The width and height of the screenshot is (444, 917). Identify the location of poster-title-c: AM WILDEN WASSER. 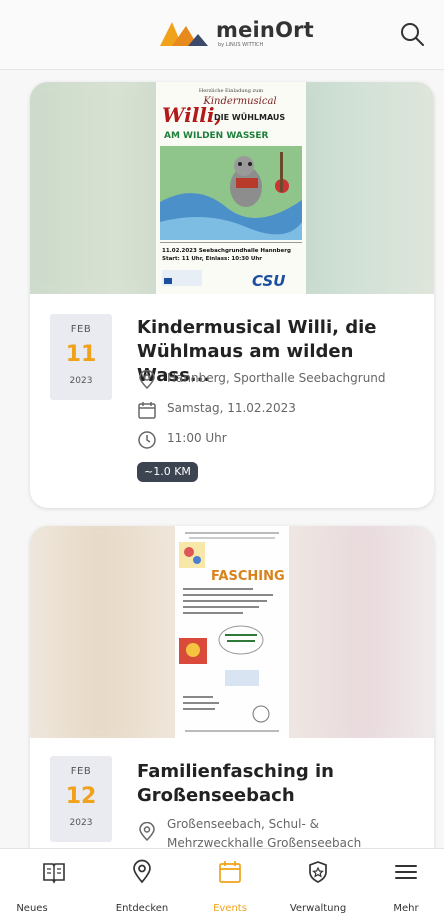
(216, 136).